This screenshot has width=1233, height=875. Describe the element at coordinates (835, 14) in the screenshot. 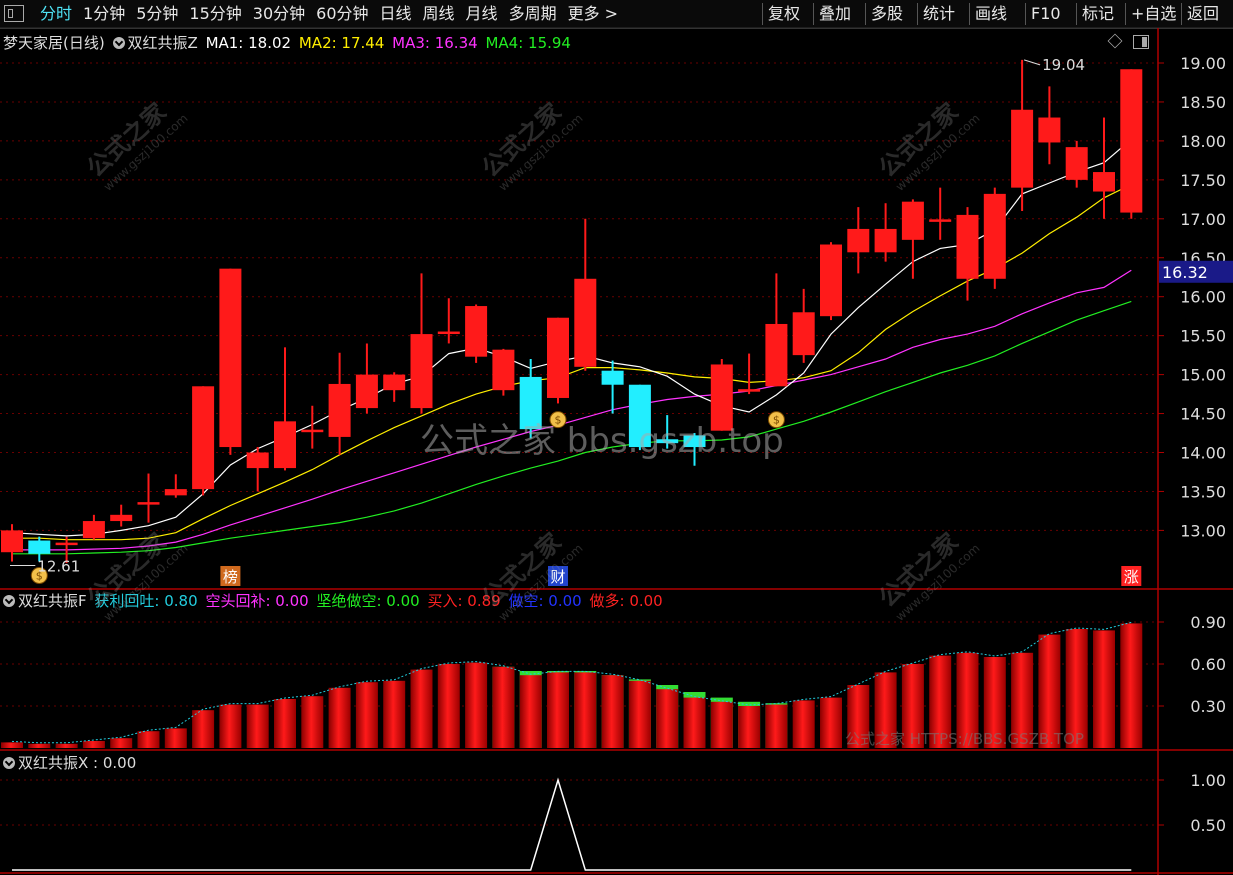

I see `tool-button-1: 叠加` at that location.